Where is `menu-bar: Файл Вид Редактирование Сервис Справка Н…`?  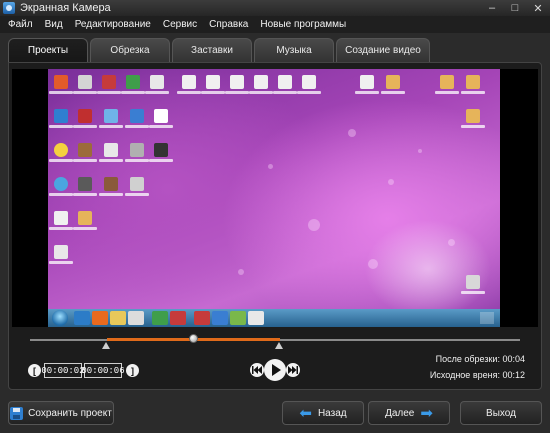 menu-bar: Файл Вид Редактирование Сервис Справка Н… is located at coordinates (275, 24).